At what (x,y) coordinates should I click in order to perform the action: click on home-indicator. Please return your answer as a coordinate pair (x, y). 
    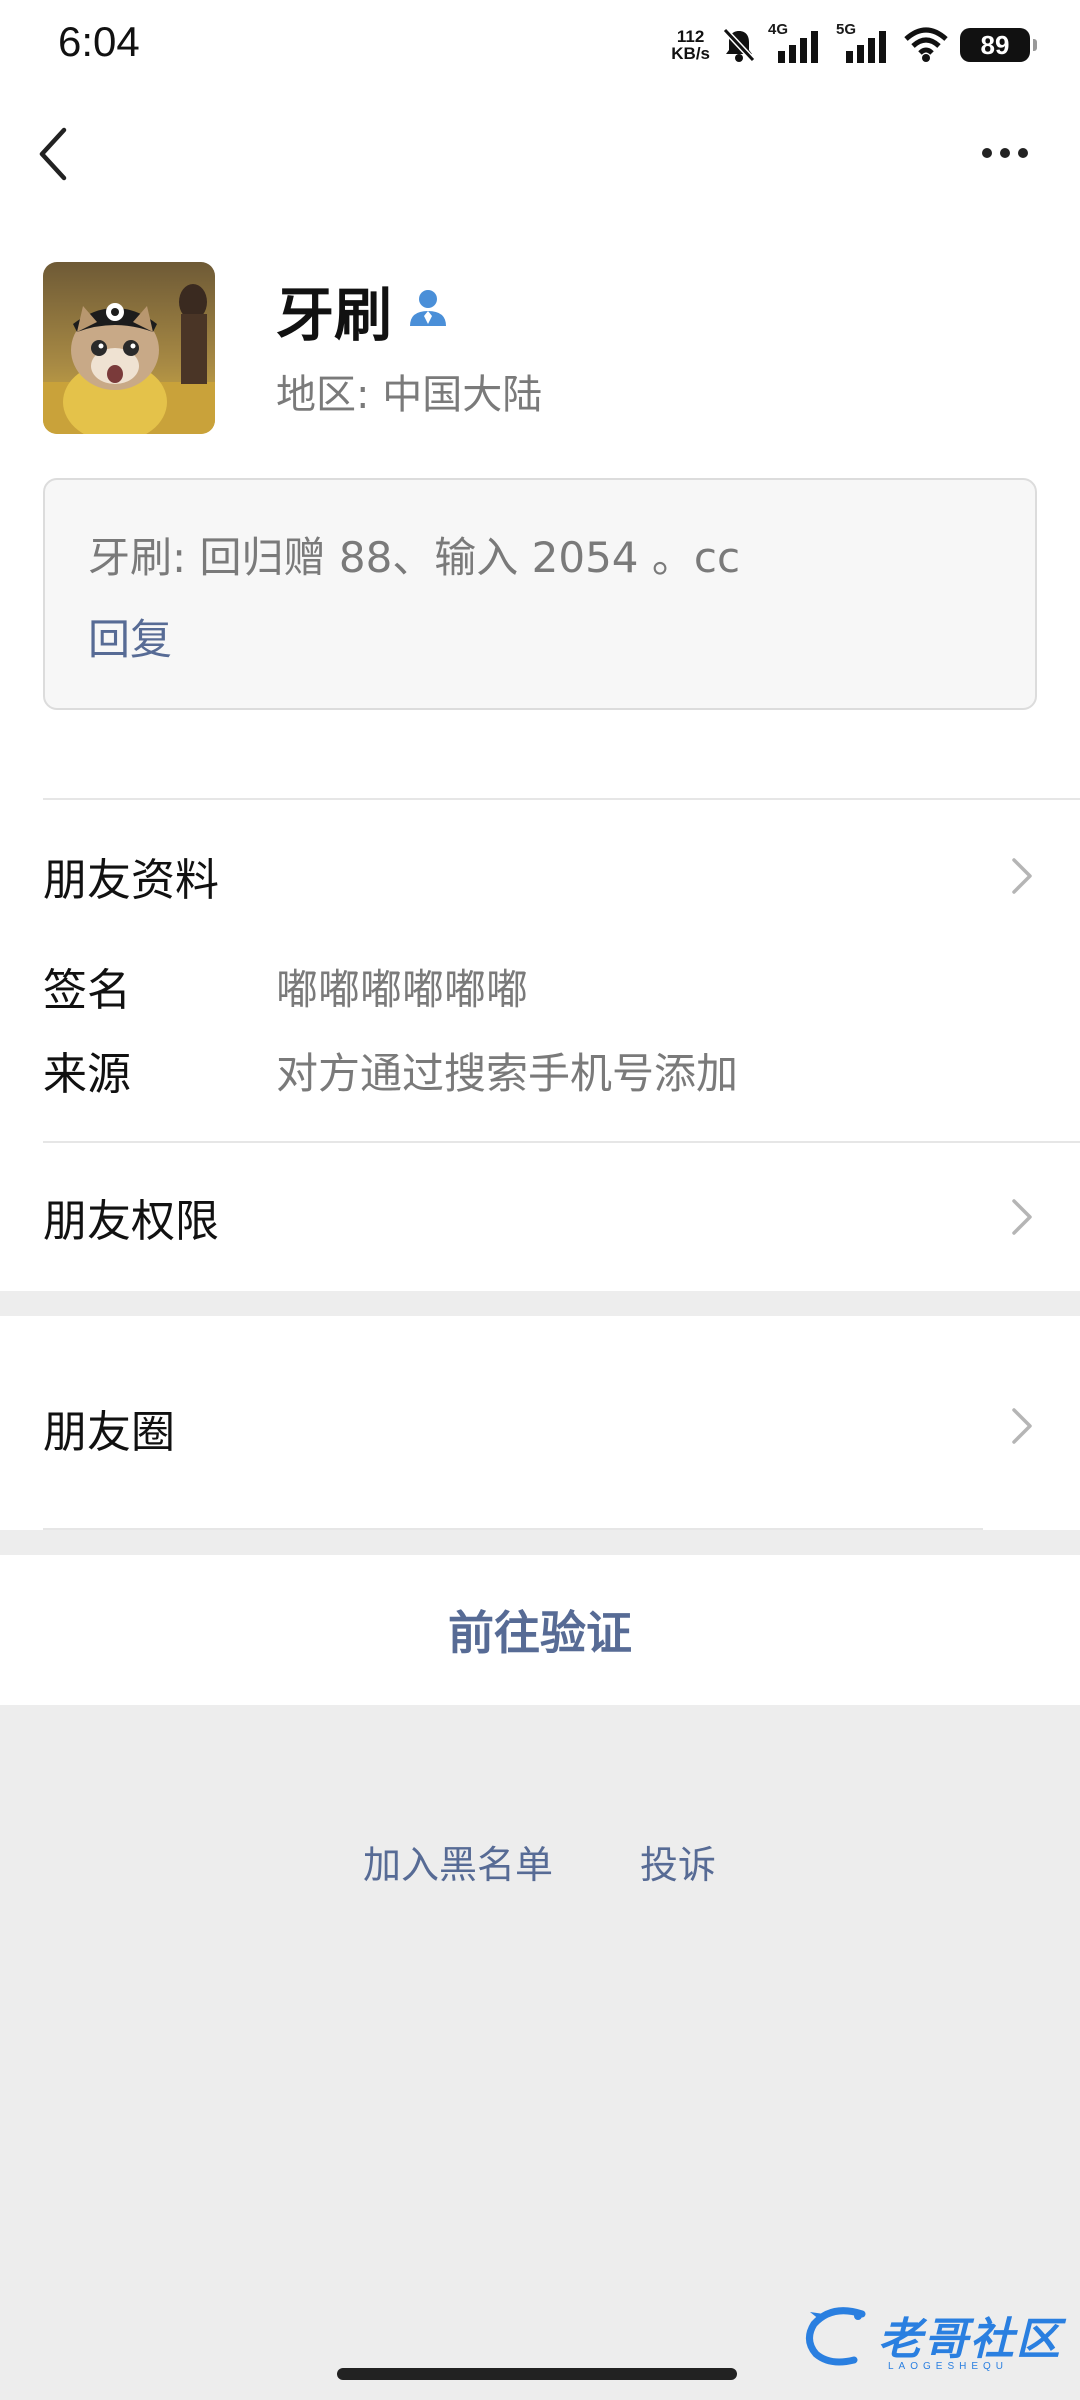
    Looking at the image, I should click on (537, 2374).